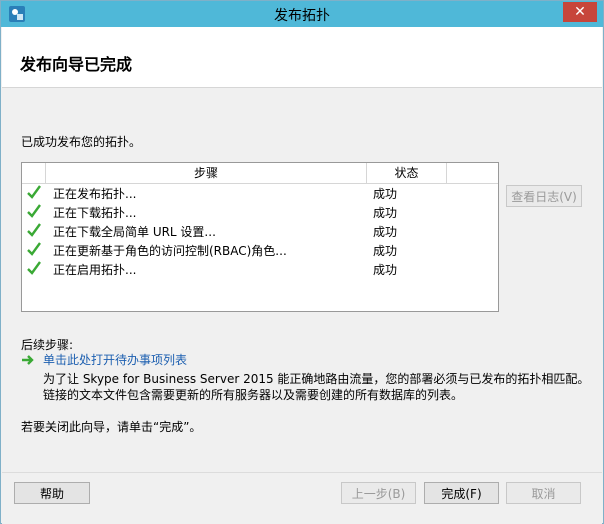 Image resolution: width=604 pixels, height=524 pixels. Describe the element at coordinates (260, 193) in the screenshot. I see `list-item: 正在发布拓扑... 成功` at that location.